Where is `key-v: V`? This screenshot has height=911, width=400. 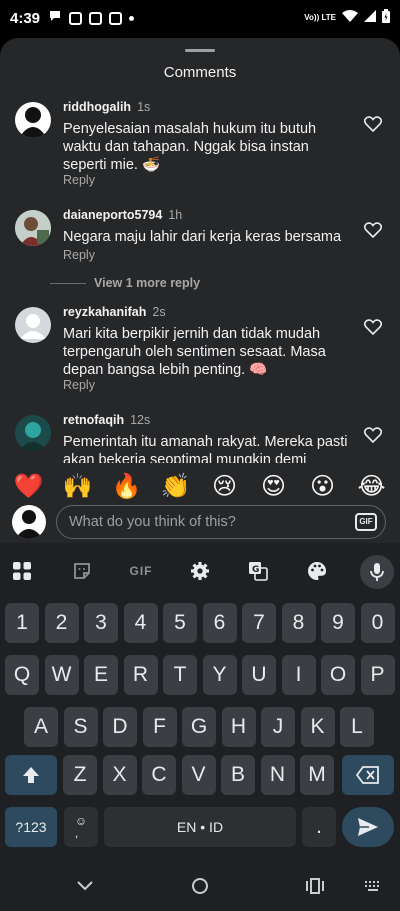
key-v: V is located at coordinates (198, 775).